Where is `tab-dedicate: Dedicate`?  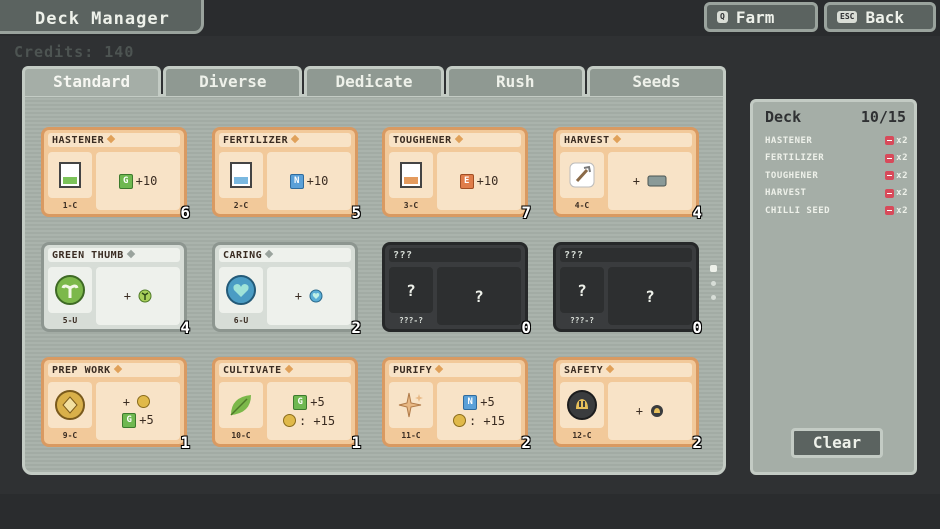
tab-dedicate: Dedicate is located at coordinates (374, 81).